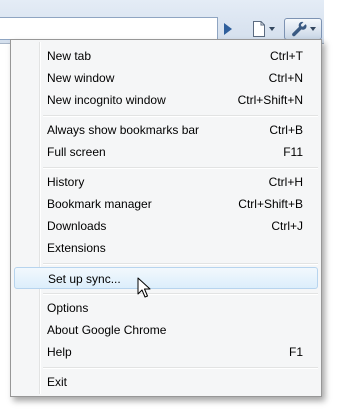  I want to click on menu-item-downloads: Downloads Ctrl+J, so click(166, 226).